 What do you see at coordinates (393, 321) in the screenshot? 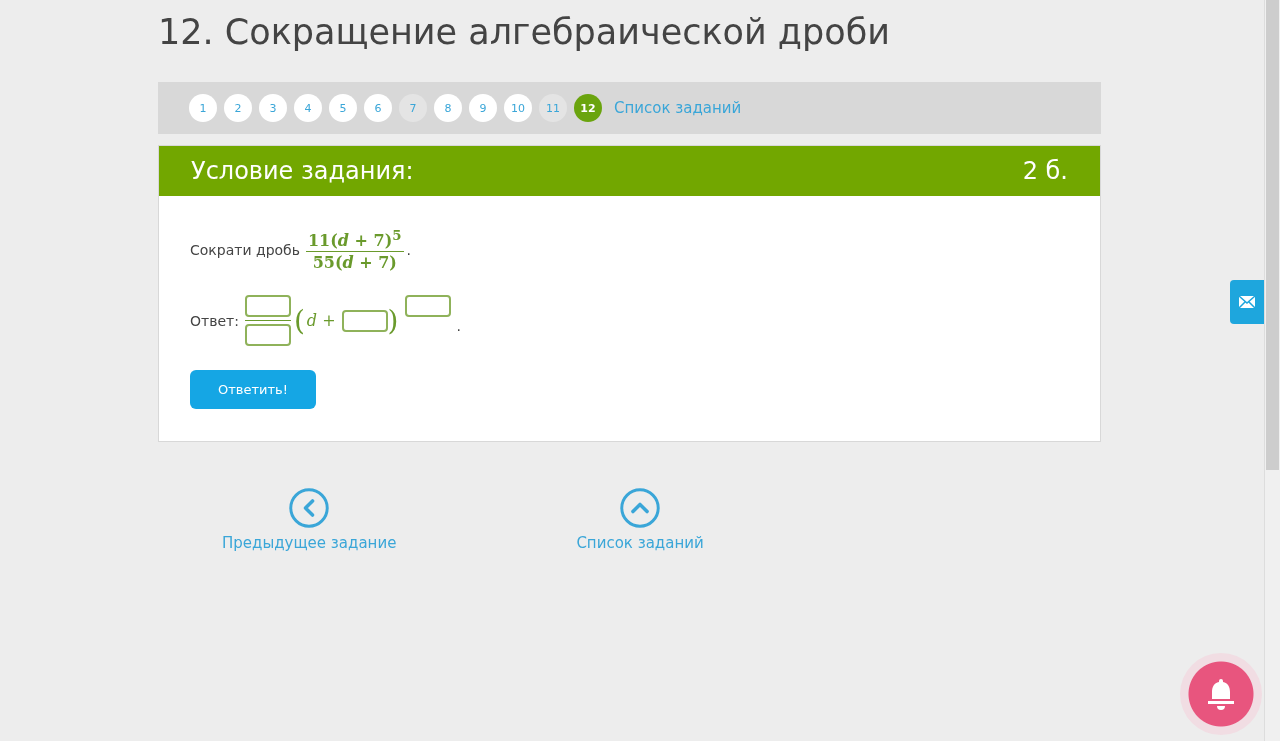
I see `close-paren: )` at bounding box center [393, 321].